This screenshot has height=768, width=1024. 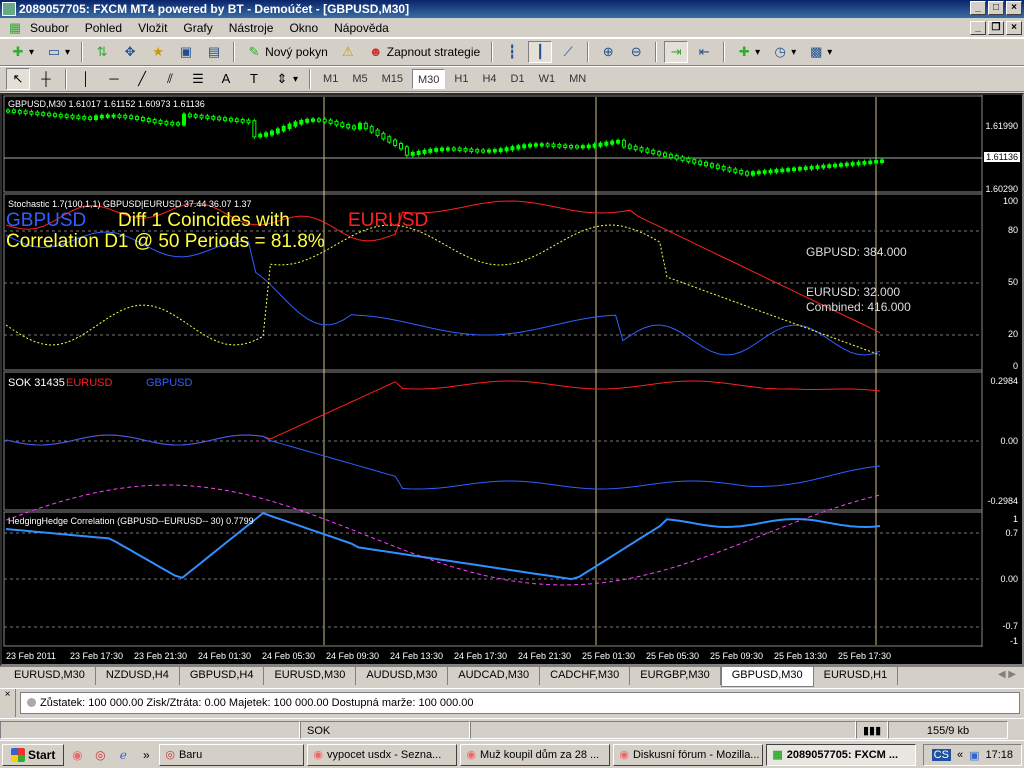 I want to click on timeframe-w1: W1, so click(x=547, y=79).